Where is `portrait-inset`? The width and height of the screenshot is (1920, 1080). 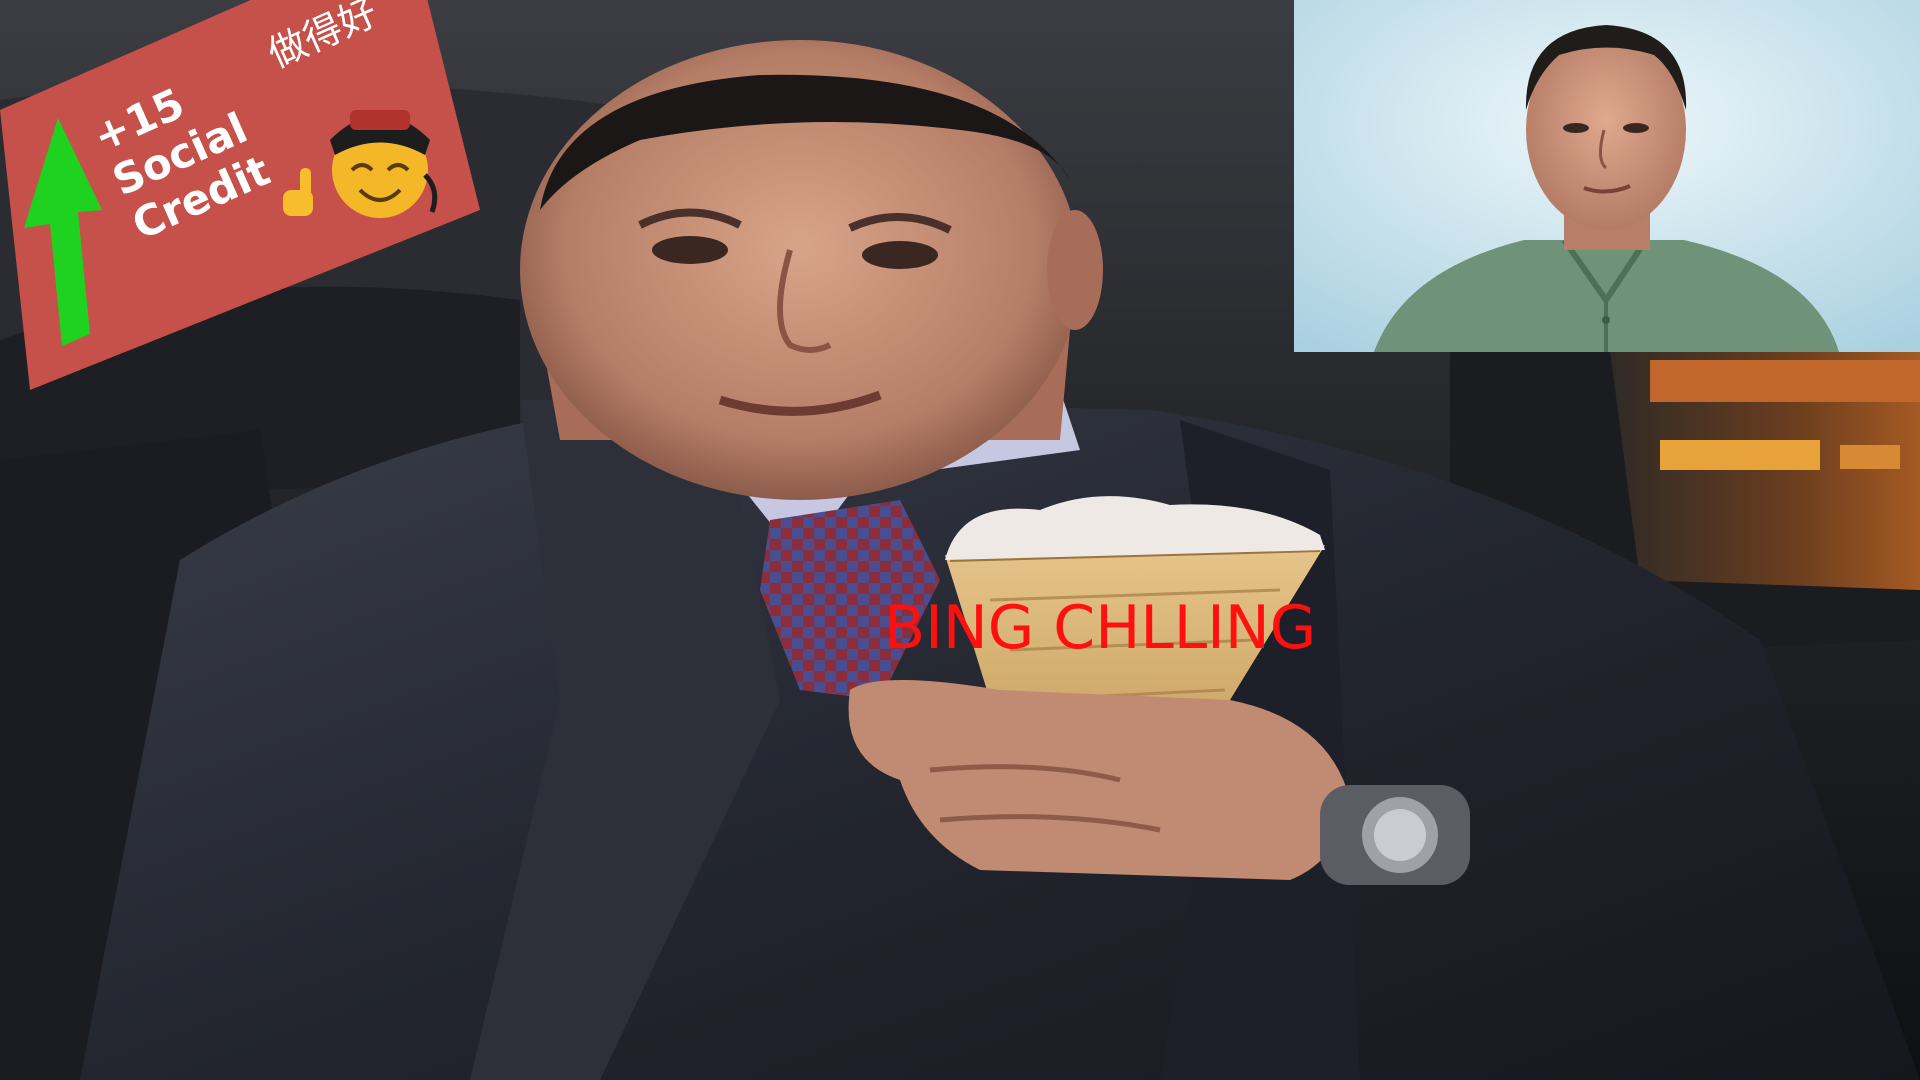
portrait-inset is located at coordinates (1607, 176).